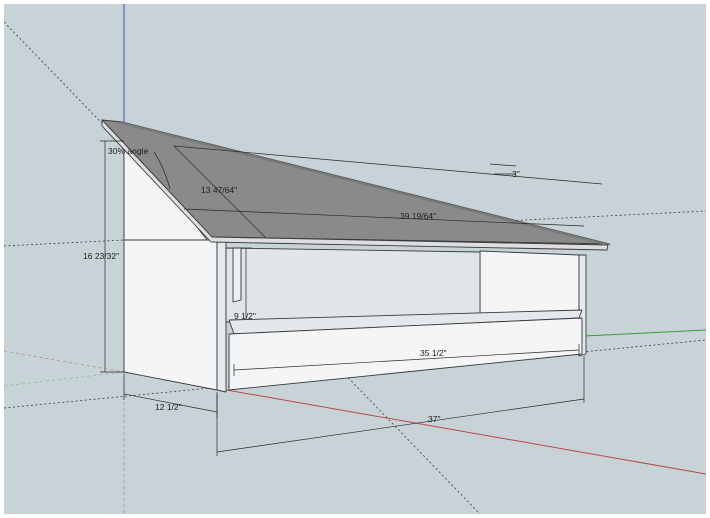 The height and width of the screenshot is (518, 710). Describe the element at coordinates (245, 316) in the screenshot. I see `dimension-tray-height: 9 1/2"` at that location.